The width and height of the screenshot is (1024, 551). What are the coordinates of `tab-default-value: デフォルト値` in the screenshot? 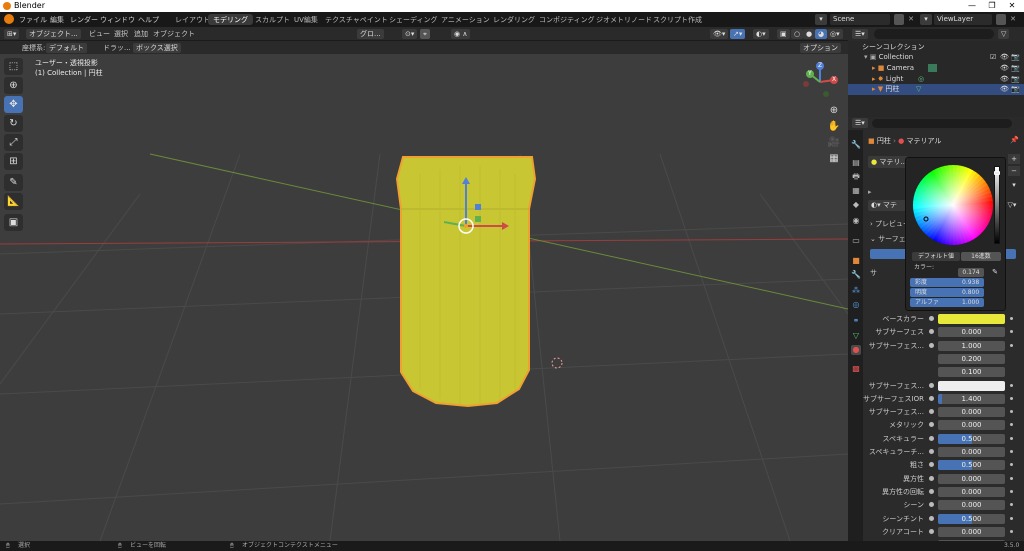 It's located at (936, 256).